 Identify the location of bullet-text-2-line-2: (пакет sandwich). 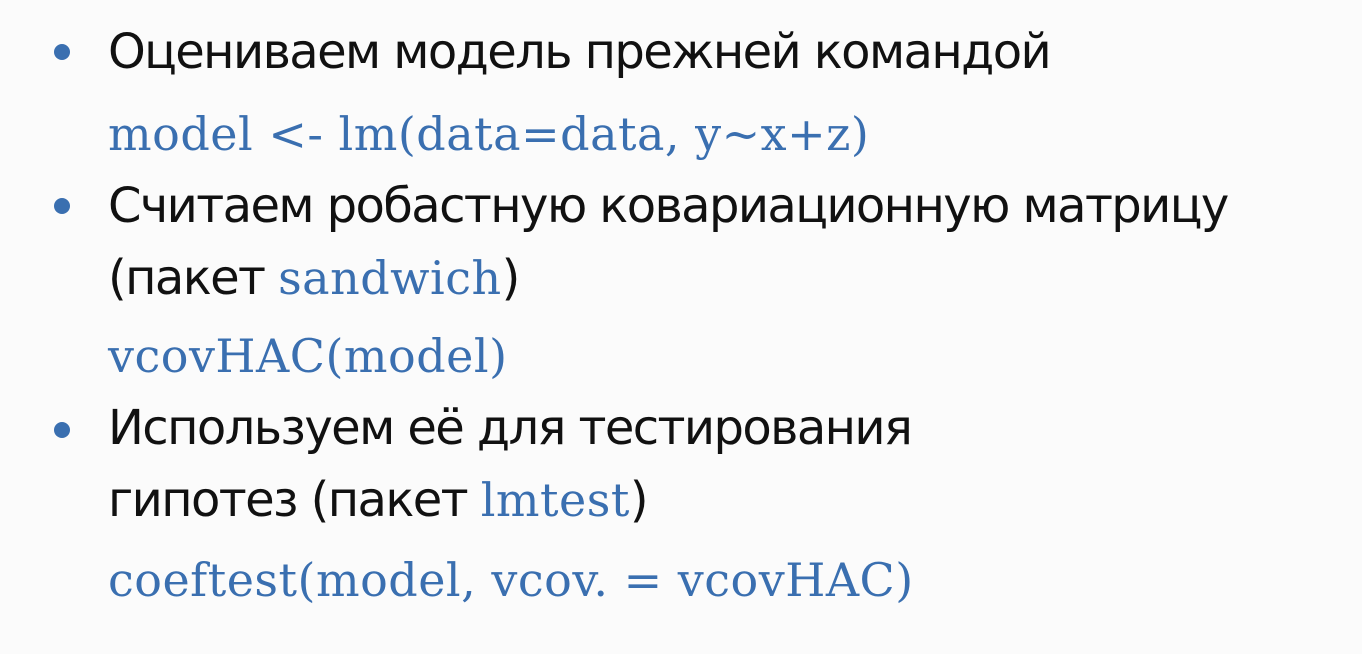
(314, 278).